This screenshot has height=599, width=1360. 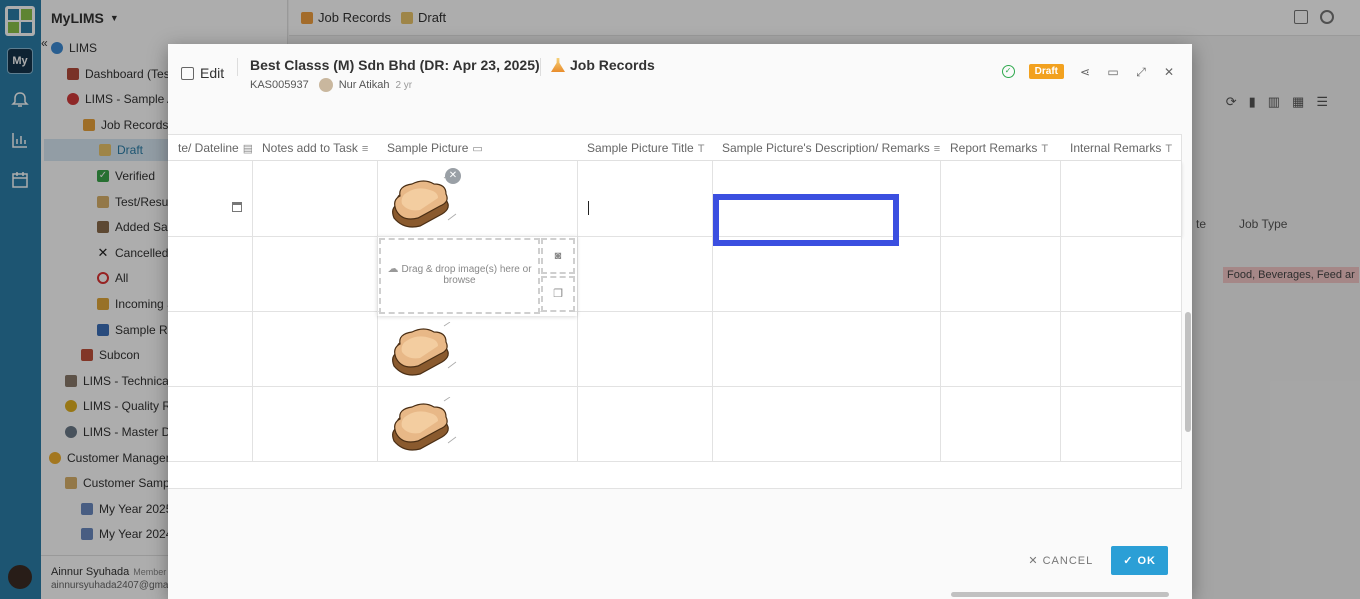 What do you see at coordinates (404, 85) in the screenshot?
I see `record-age: 2 yr` at bounding box center [404, 85].